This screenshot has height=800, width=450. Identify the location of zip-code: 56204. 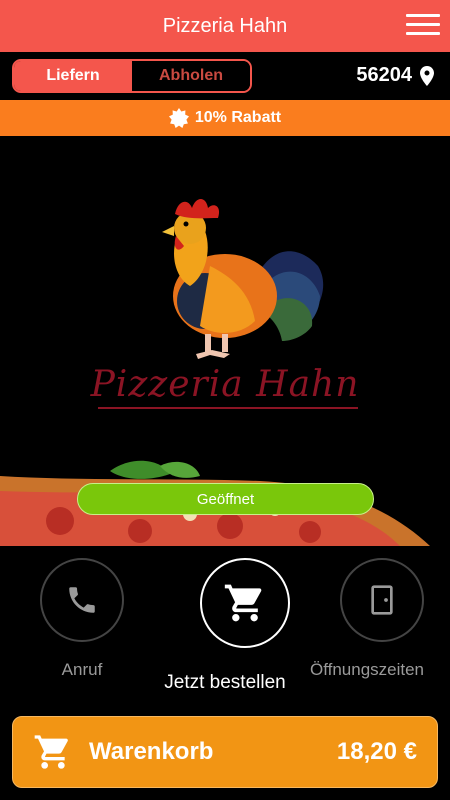
(384, 75).